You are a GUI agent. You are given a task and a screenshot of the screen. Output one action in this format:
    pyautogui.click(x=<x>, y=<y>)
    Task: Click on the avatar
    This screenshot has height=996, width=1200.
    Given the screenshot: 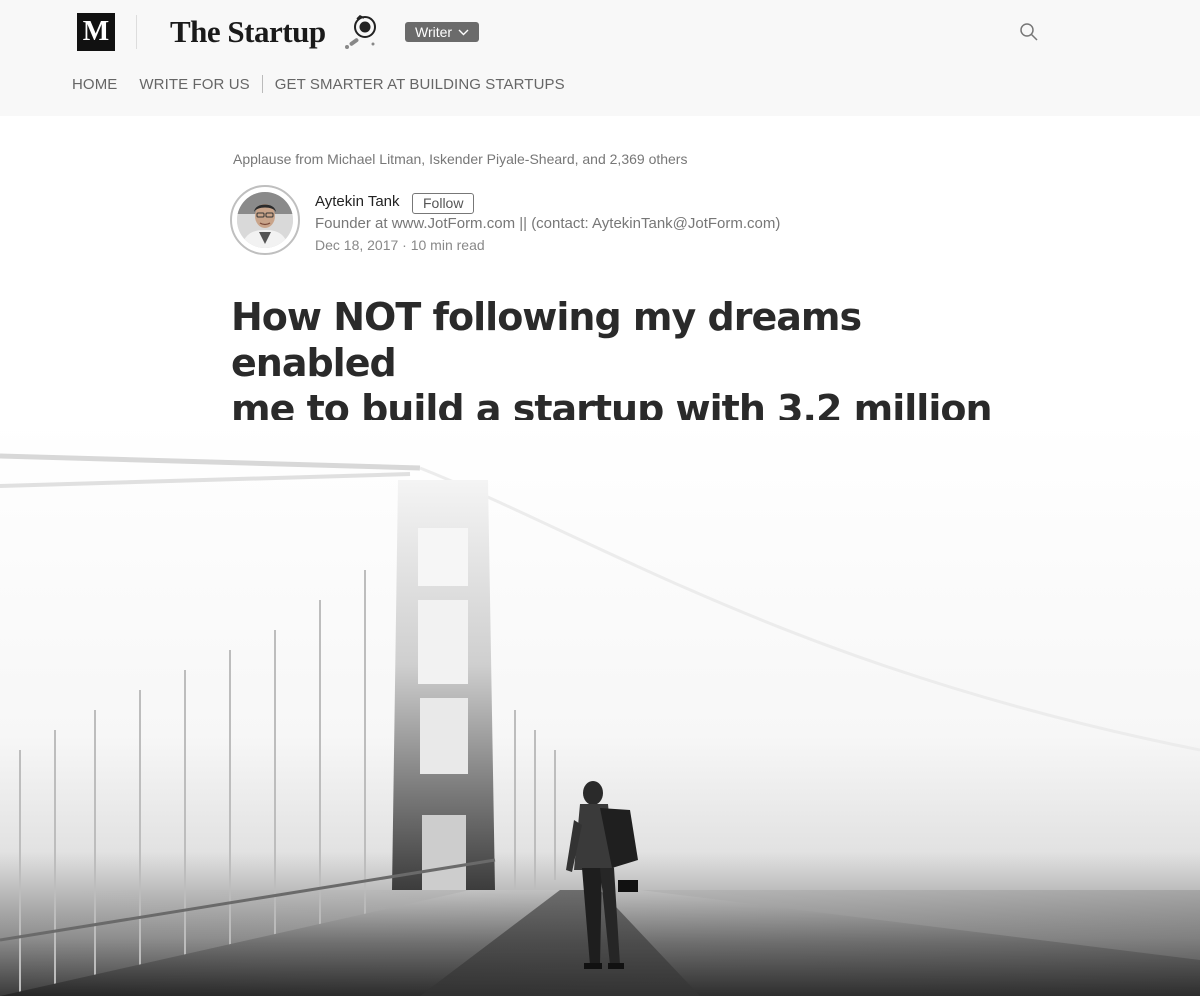 What is the action you would take?
    pyautogui.click(x=265, y=220)
    